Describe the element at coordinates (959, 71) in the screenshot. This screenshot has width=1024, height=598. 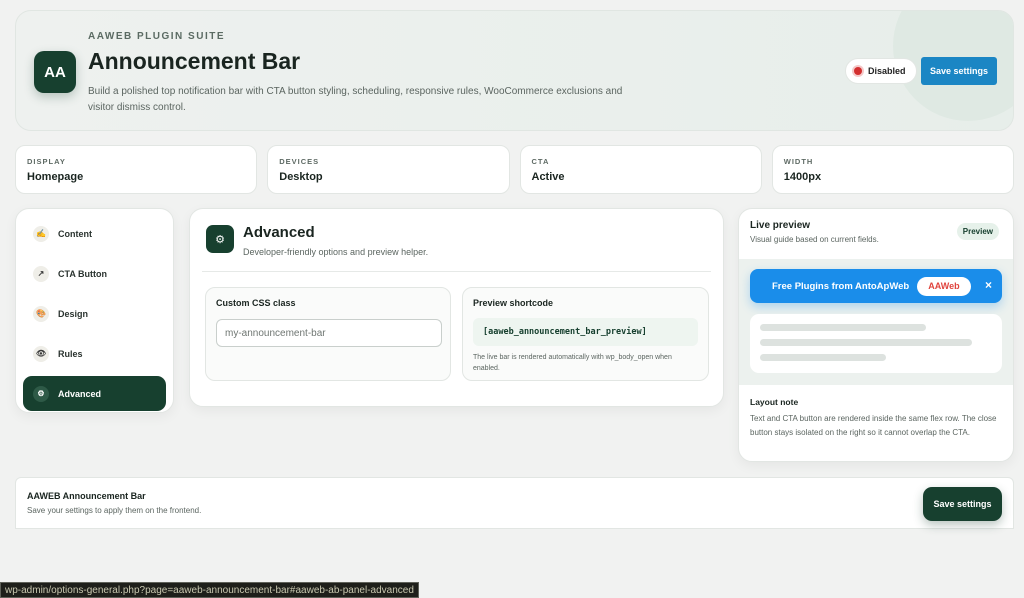
I see `header-save-button: Save settings` at that location.